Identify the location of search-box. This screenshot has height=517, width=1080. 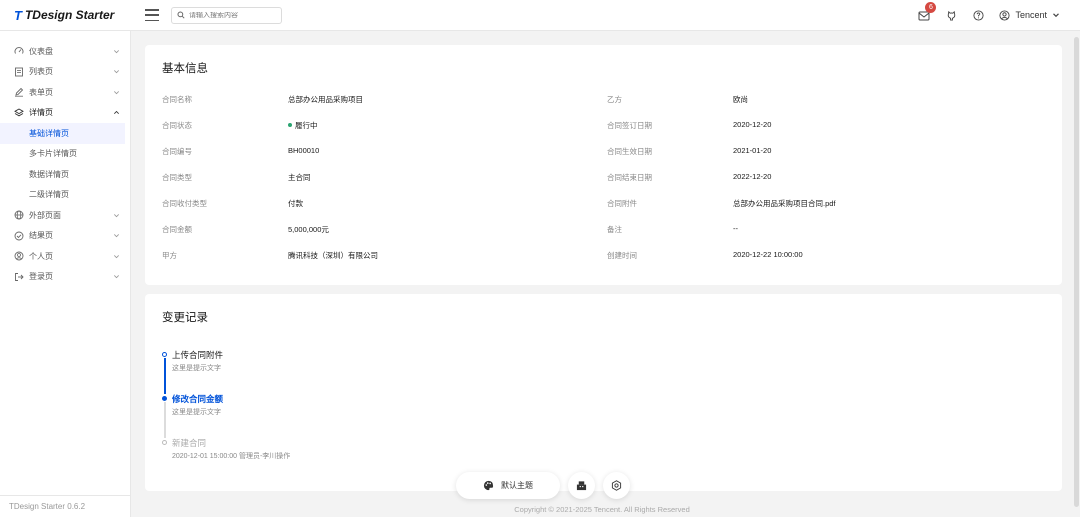
(226, 15).